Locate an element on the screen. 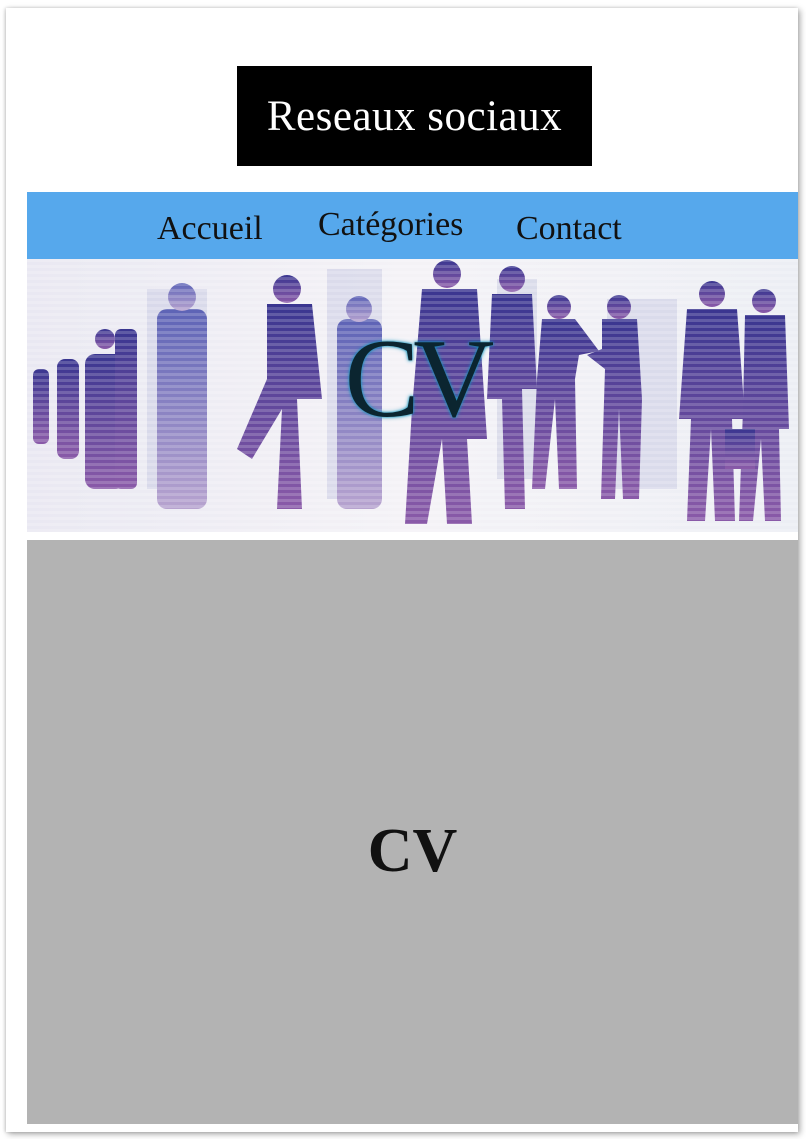 This screenshot has width=806, height=1139. banner-heading: CV is located at coordinates (419, 379).